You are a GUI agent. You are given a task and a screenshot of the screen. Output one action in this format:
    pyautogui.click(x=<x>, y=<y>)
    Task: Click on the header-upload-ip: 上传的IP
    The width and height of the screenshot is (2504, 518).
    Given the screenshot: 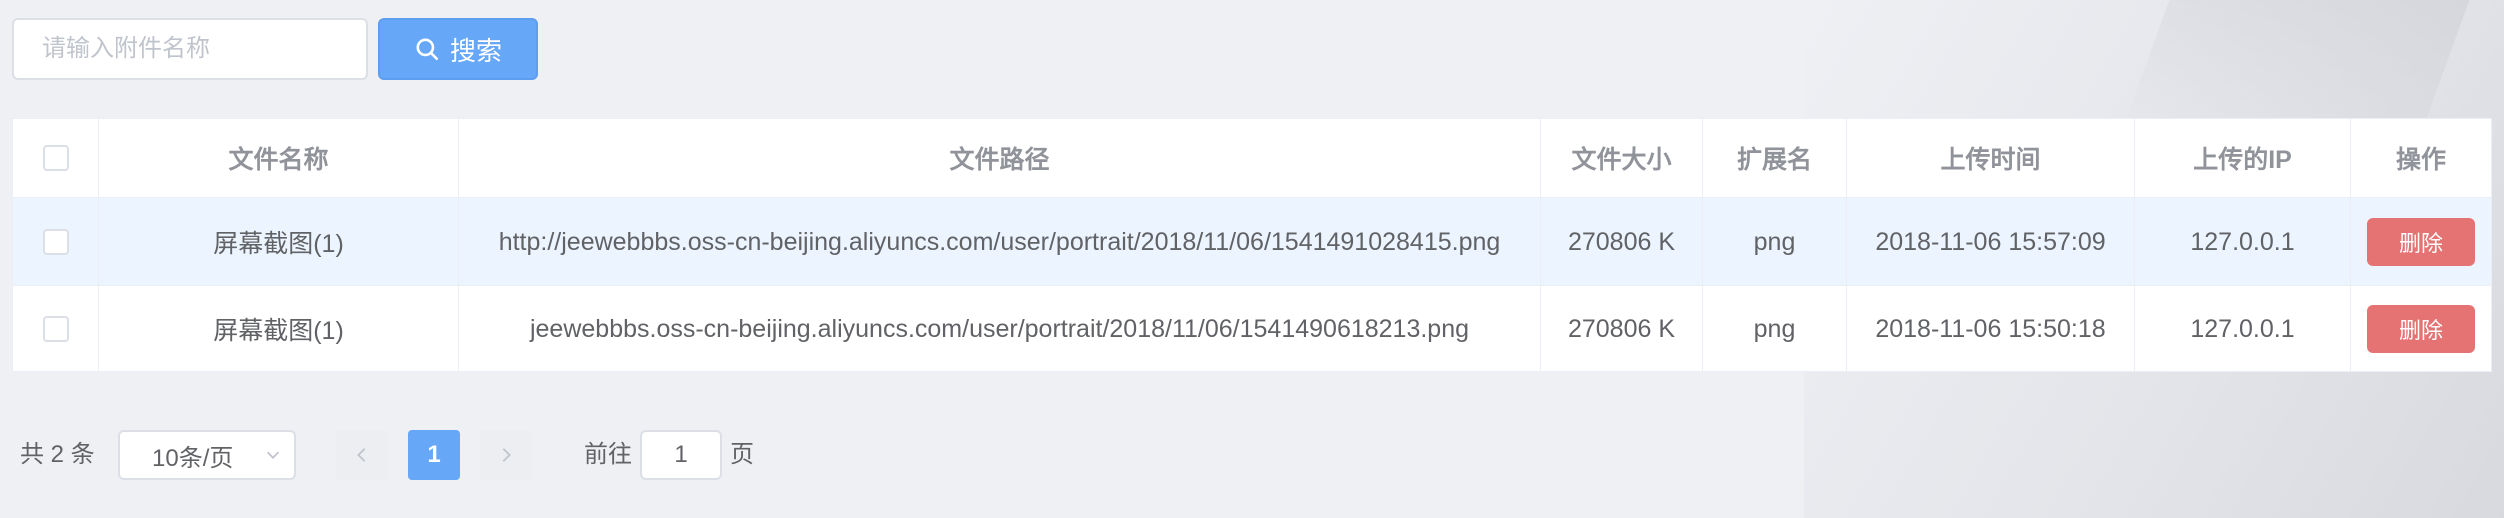 What is the action you would take?
    pyautogui.click(x=2243, y=158)
    